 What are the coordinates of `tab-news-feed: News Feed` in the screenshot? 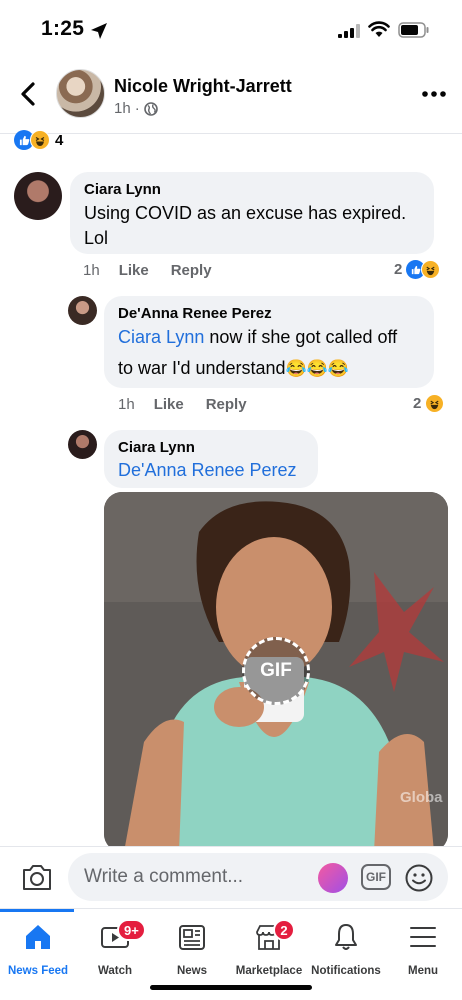 It's located at (41, 949).